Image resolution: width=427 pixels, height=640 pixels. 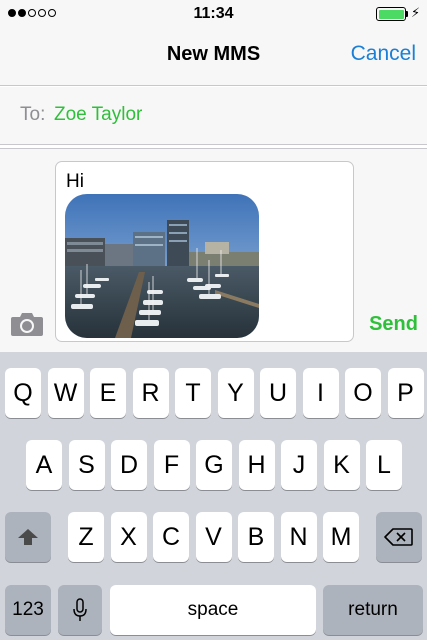 I want to click on recipient-name: Zoe Taylor, so click(x=98, y=115).